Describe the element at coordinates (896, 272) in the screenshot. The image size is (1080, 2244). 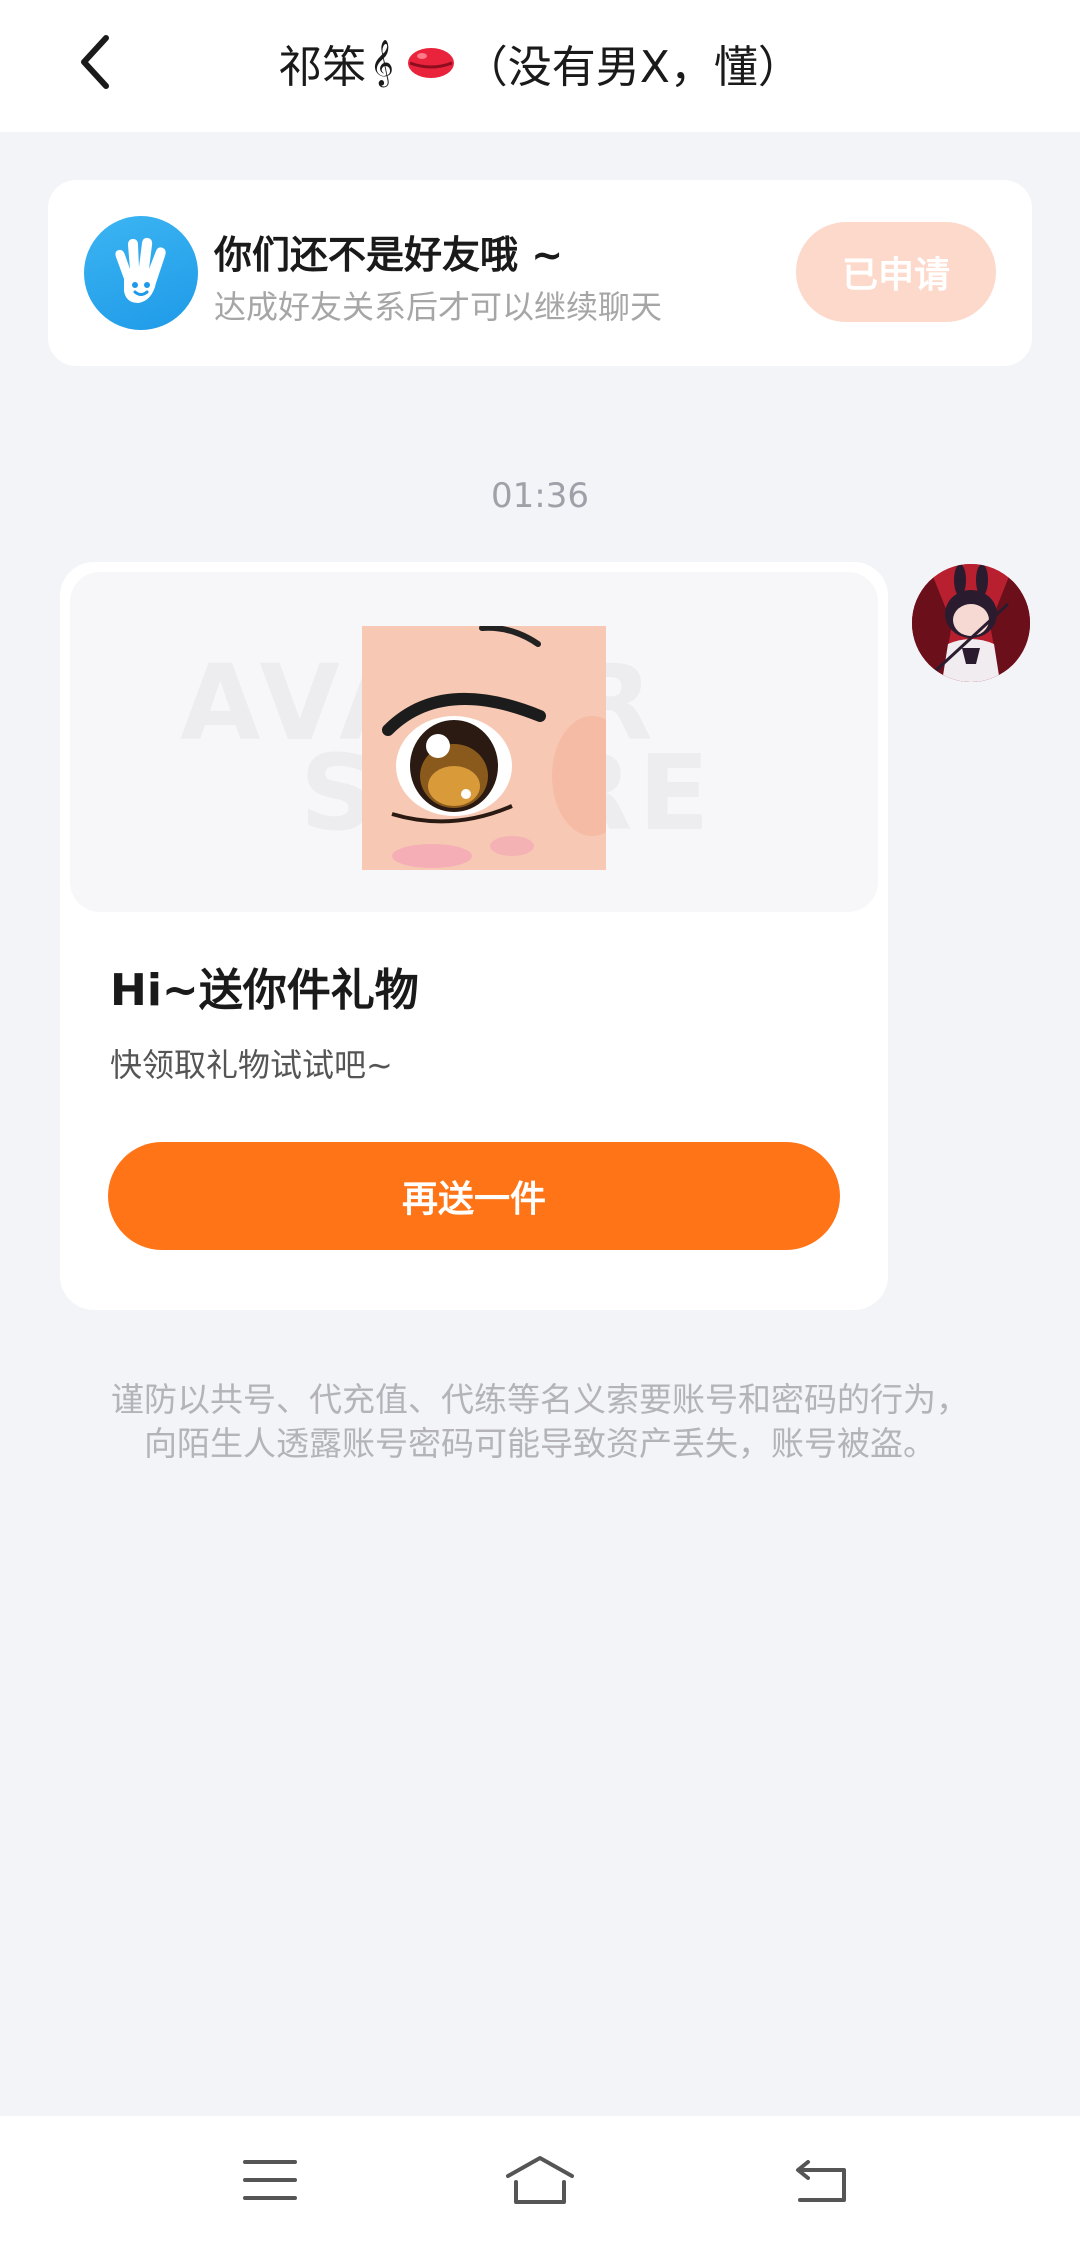
I see `applied-button: 已申请` at that location.